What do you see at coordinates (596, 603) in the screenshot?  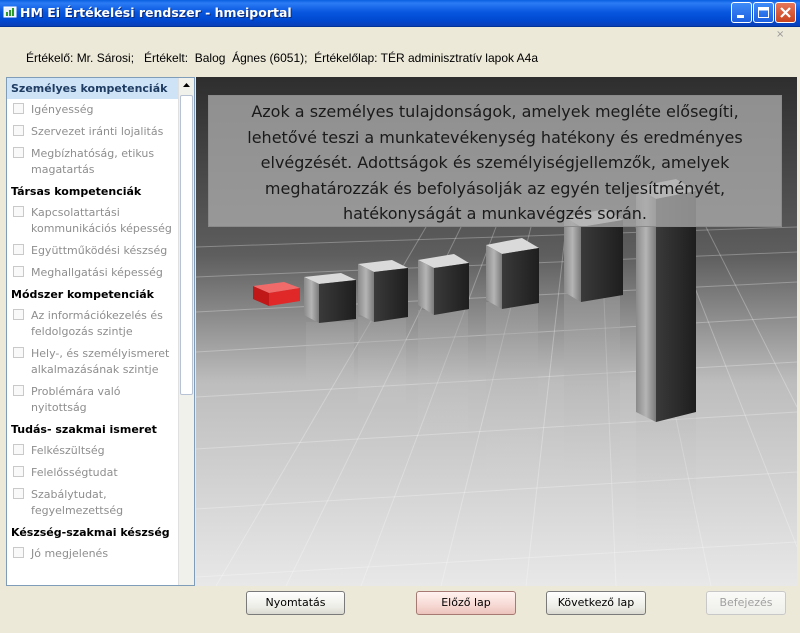 I see `next-page-button: Következő lap` at bounding box center [596, 603].